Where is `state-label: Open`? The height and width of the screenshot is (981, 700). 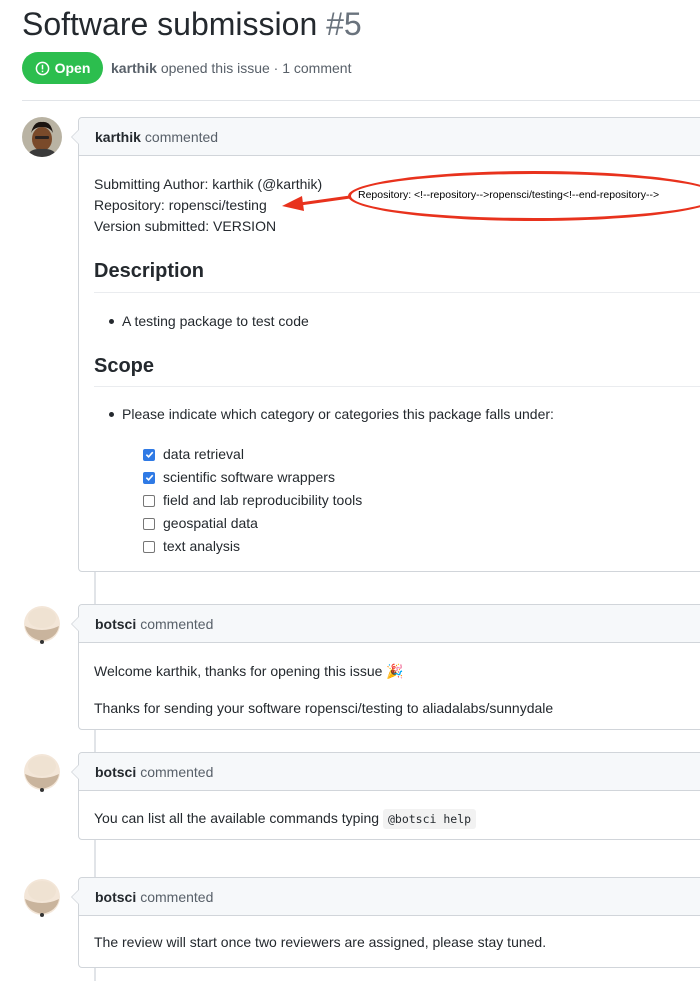
state-label: Open is located at coordinates (72, 68).